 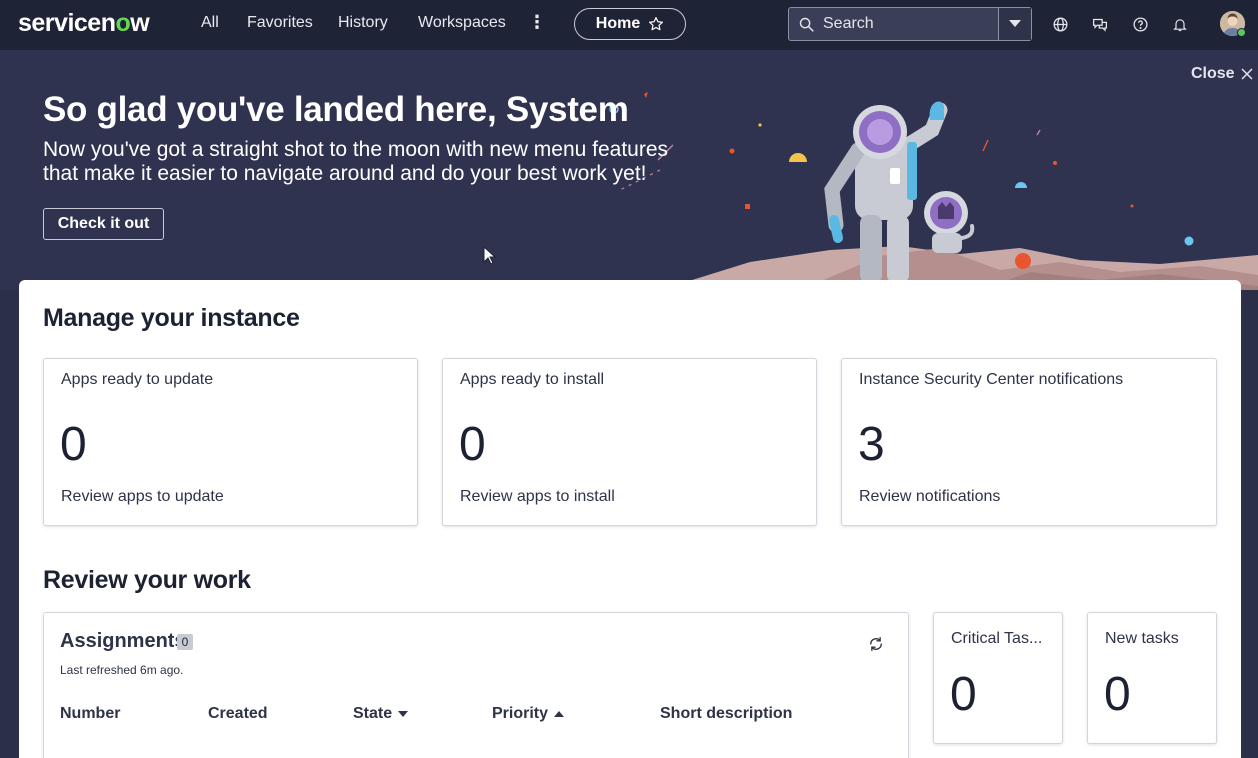 I want to click on help-icon, so click(x=1140, y=24).